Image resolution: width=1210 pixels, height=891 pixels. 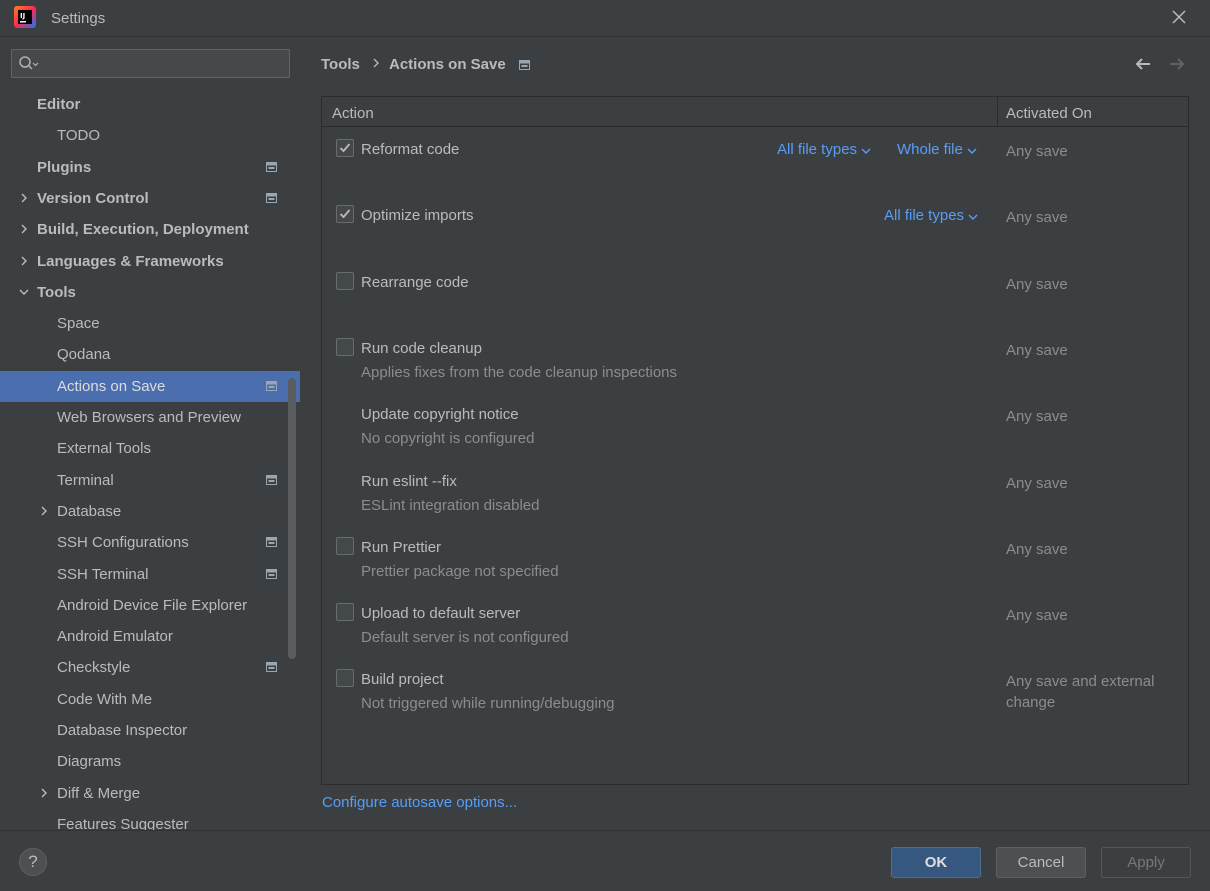 I want to click on sidebar-item-android-device-file-explorer: Android Device File Explorer, so click(x=150, y=605).